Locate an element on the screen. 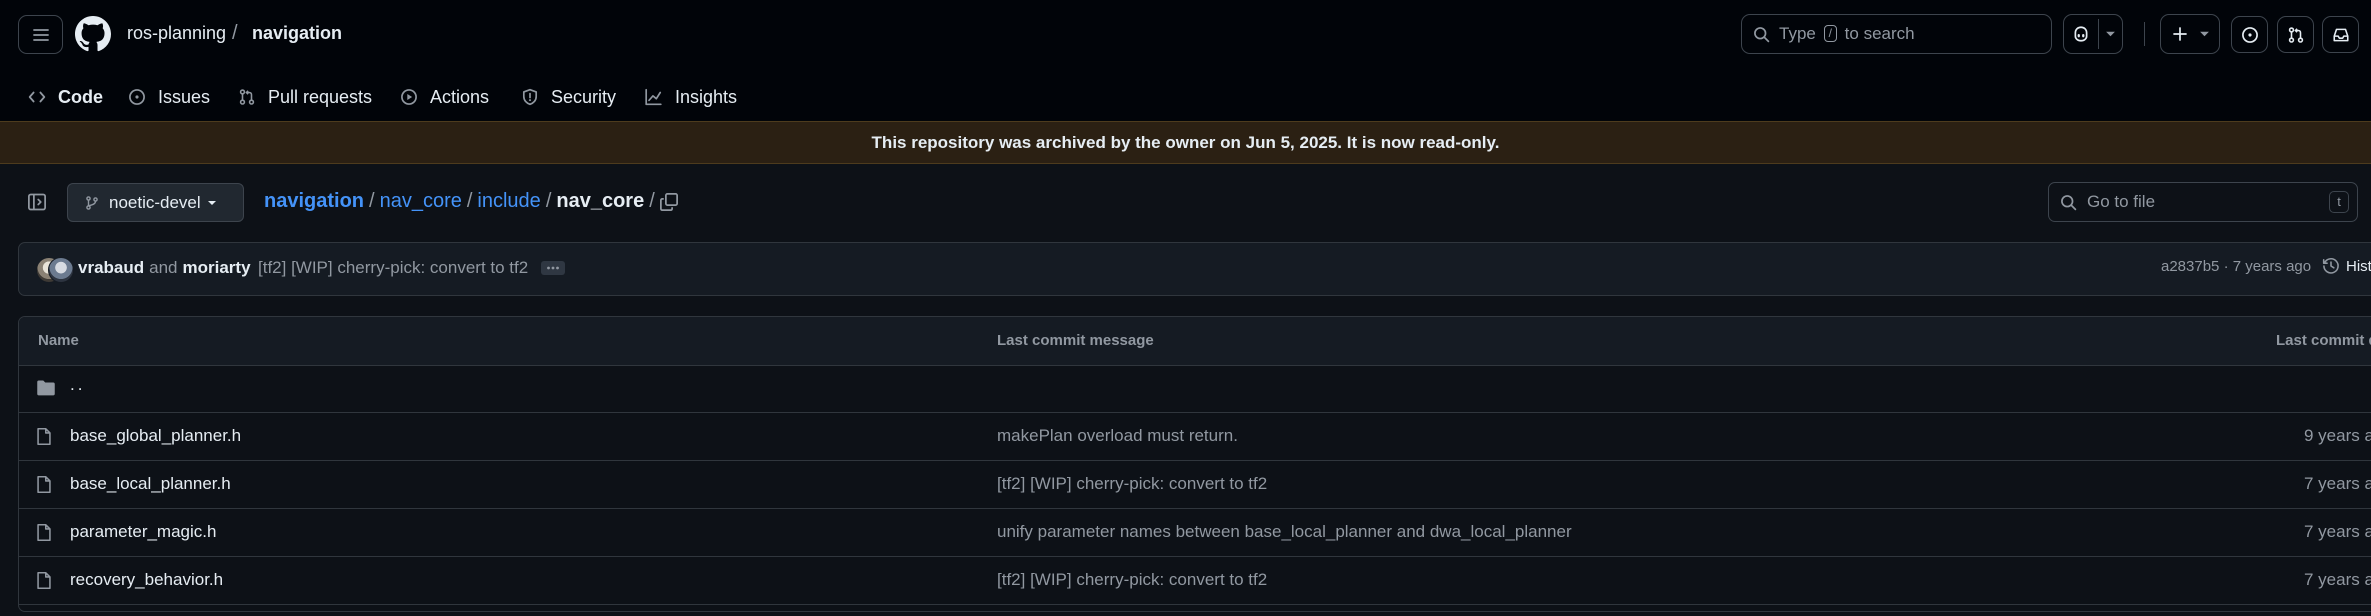 This screenshot has width=2371, height=616. file-commit-date: 9 years ago is located at coordinates (2337, 435).